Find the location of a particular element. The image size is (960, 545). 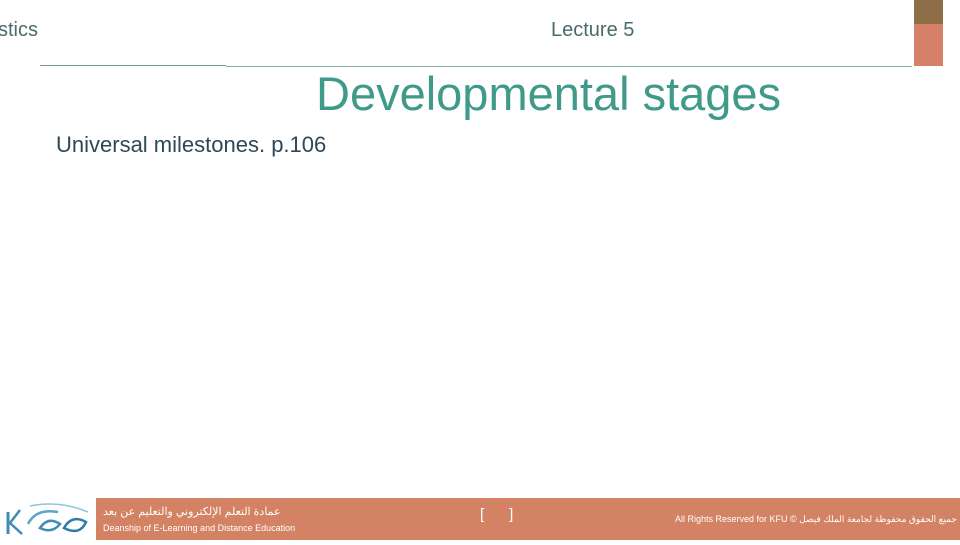

header-rule-left is located at coordinates (133, 65).